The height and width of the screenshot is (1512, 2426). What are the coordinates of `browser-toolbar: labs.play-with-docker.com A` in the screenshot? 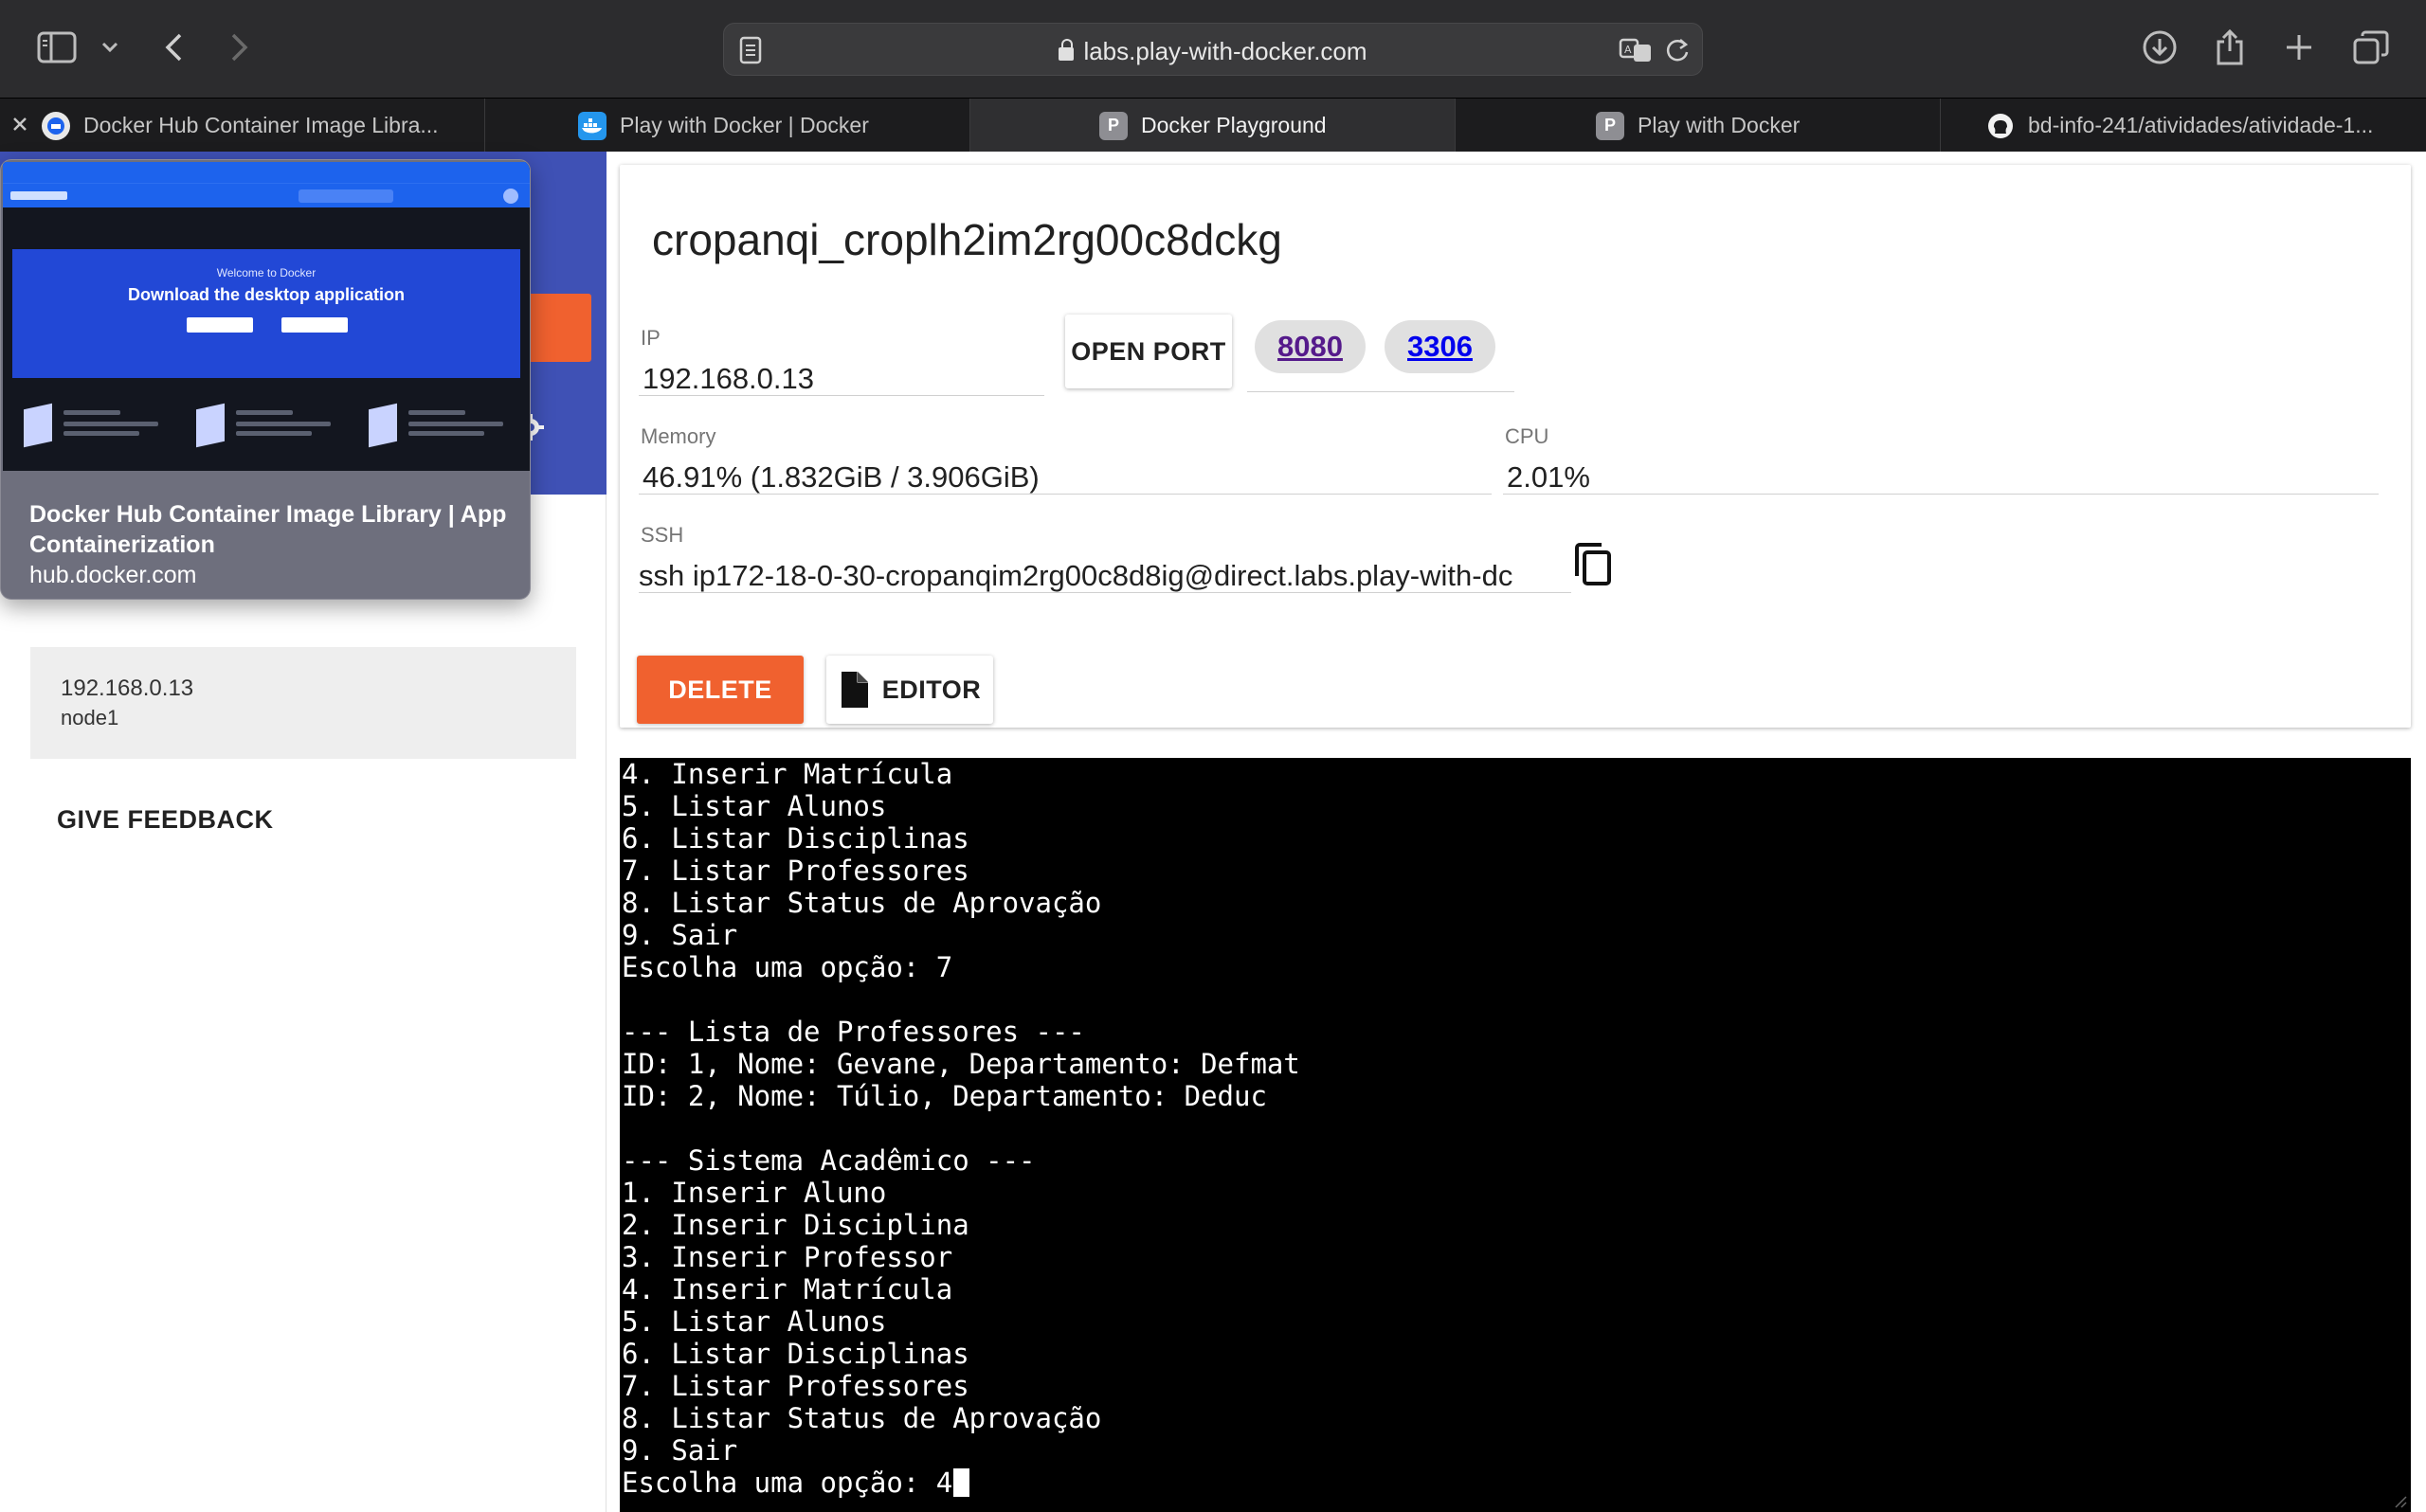 It's located at (1213, 49).